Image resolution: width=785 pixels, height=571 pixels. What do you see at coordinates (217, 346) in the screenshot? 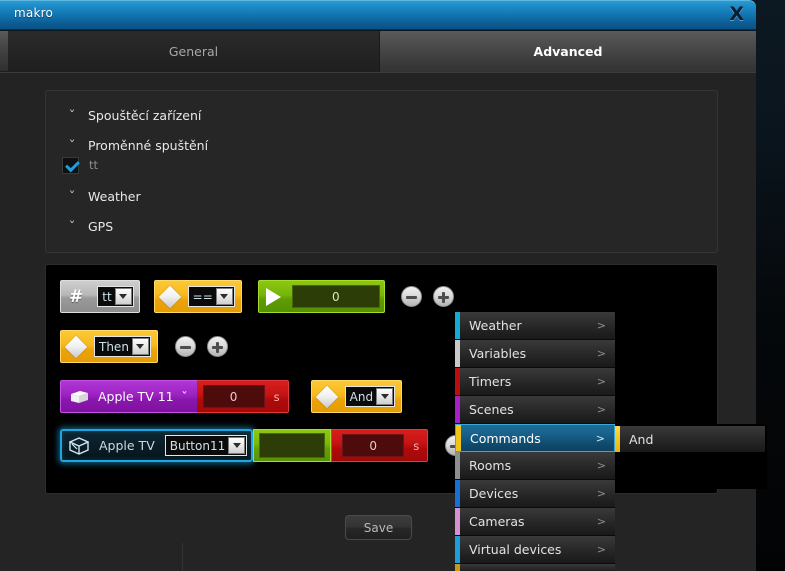
I see `add-then-button` at bounding box center [217, 346].